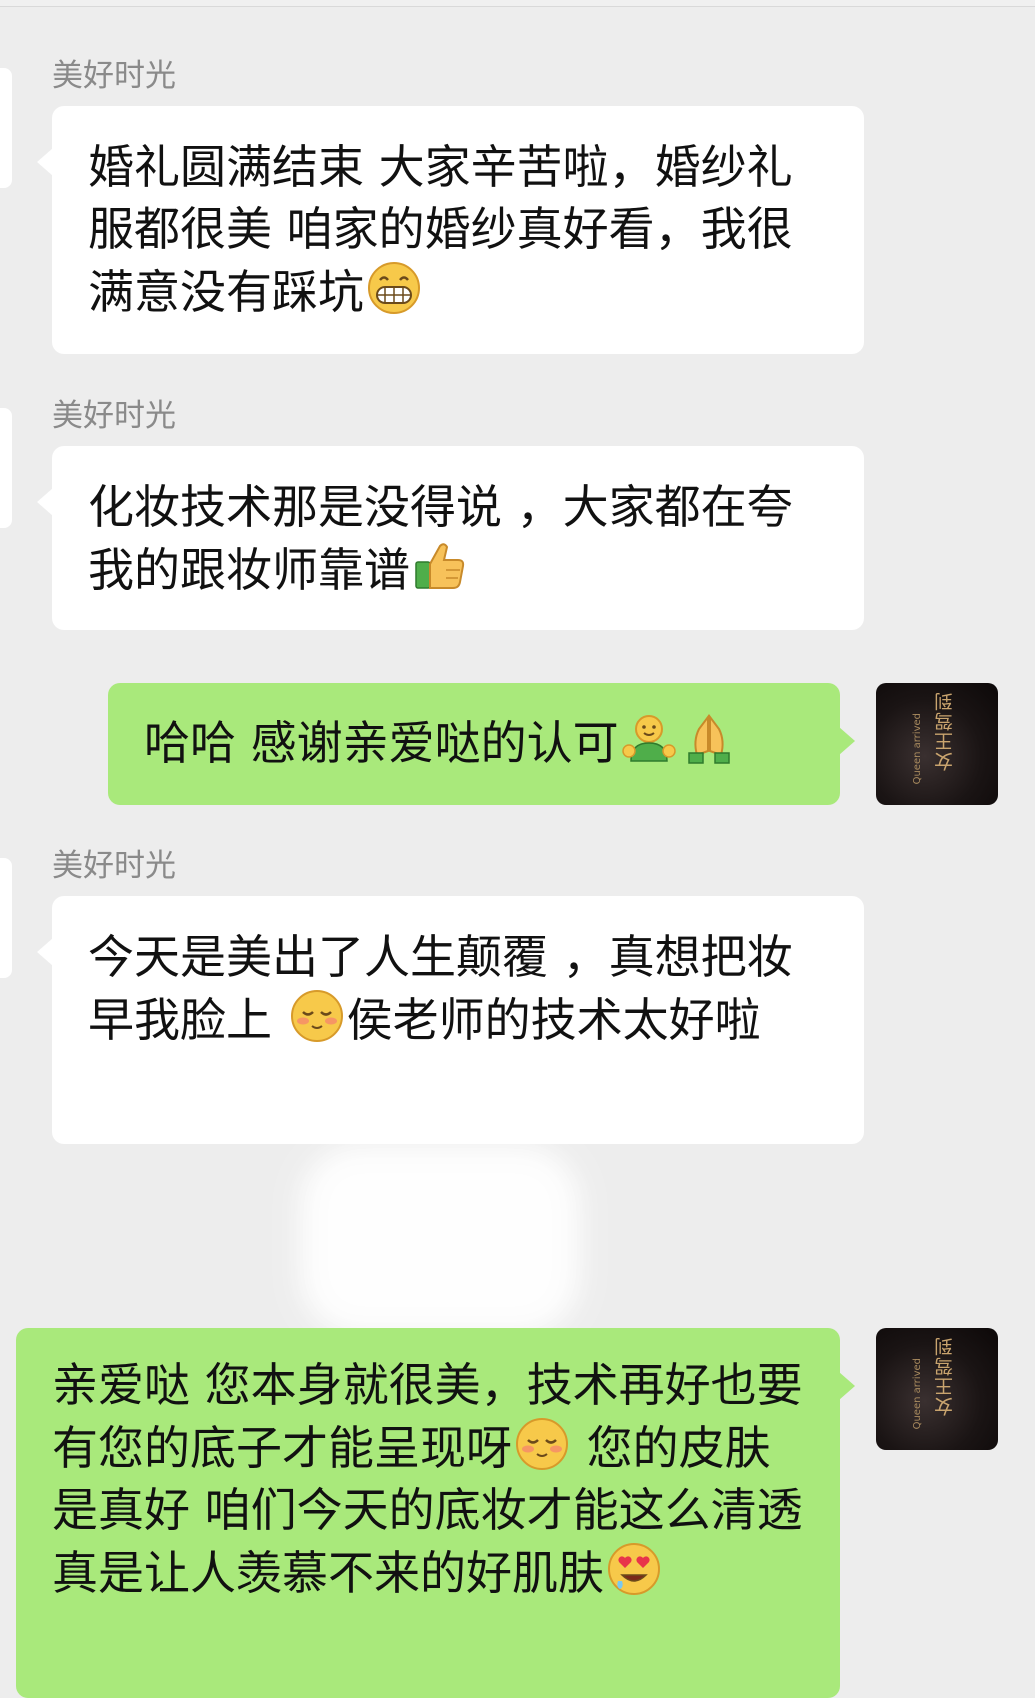 This screenshot has height=1698, width=1035. I want to click on pray-emoji-icon, so click(709, 739).